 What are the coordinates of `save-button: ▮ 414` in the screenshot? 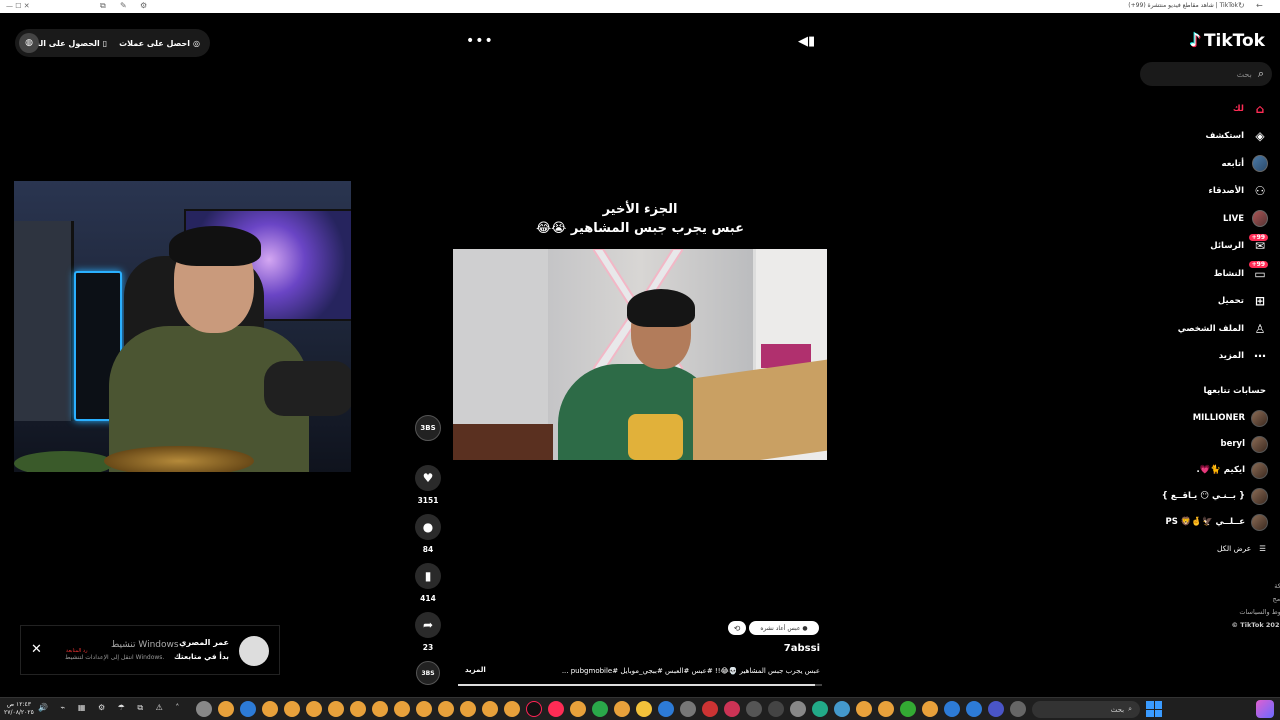 It's located at (428, 583).